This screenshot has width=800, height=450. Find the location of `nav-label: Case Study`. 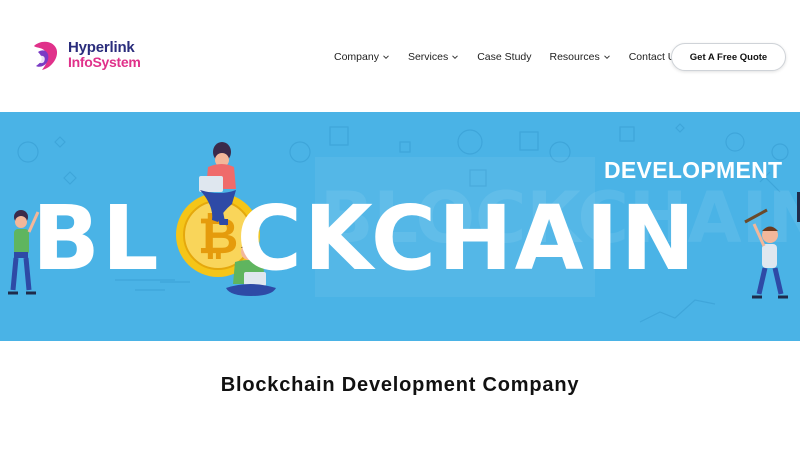

nav-label: Case Study is located at coordinates (504, 57).